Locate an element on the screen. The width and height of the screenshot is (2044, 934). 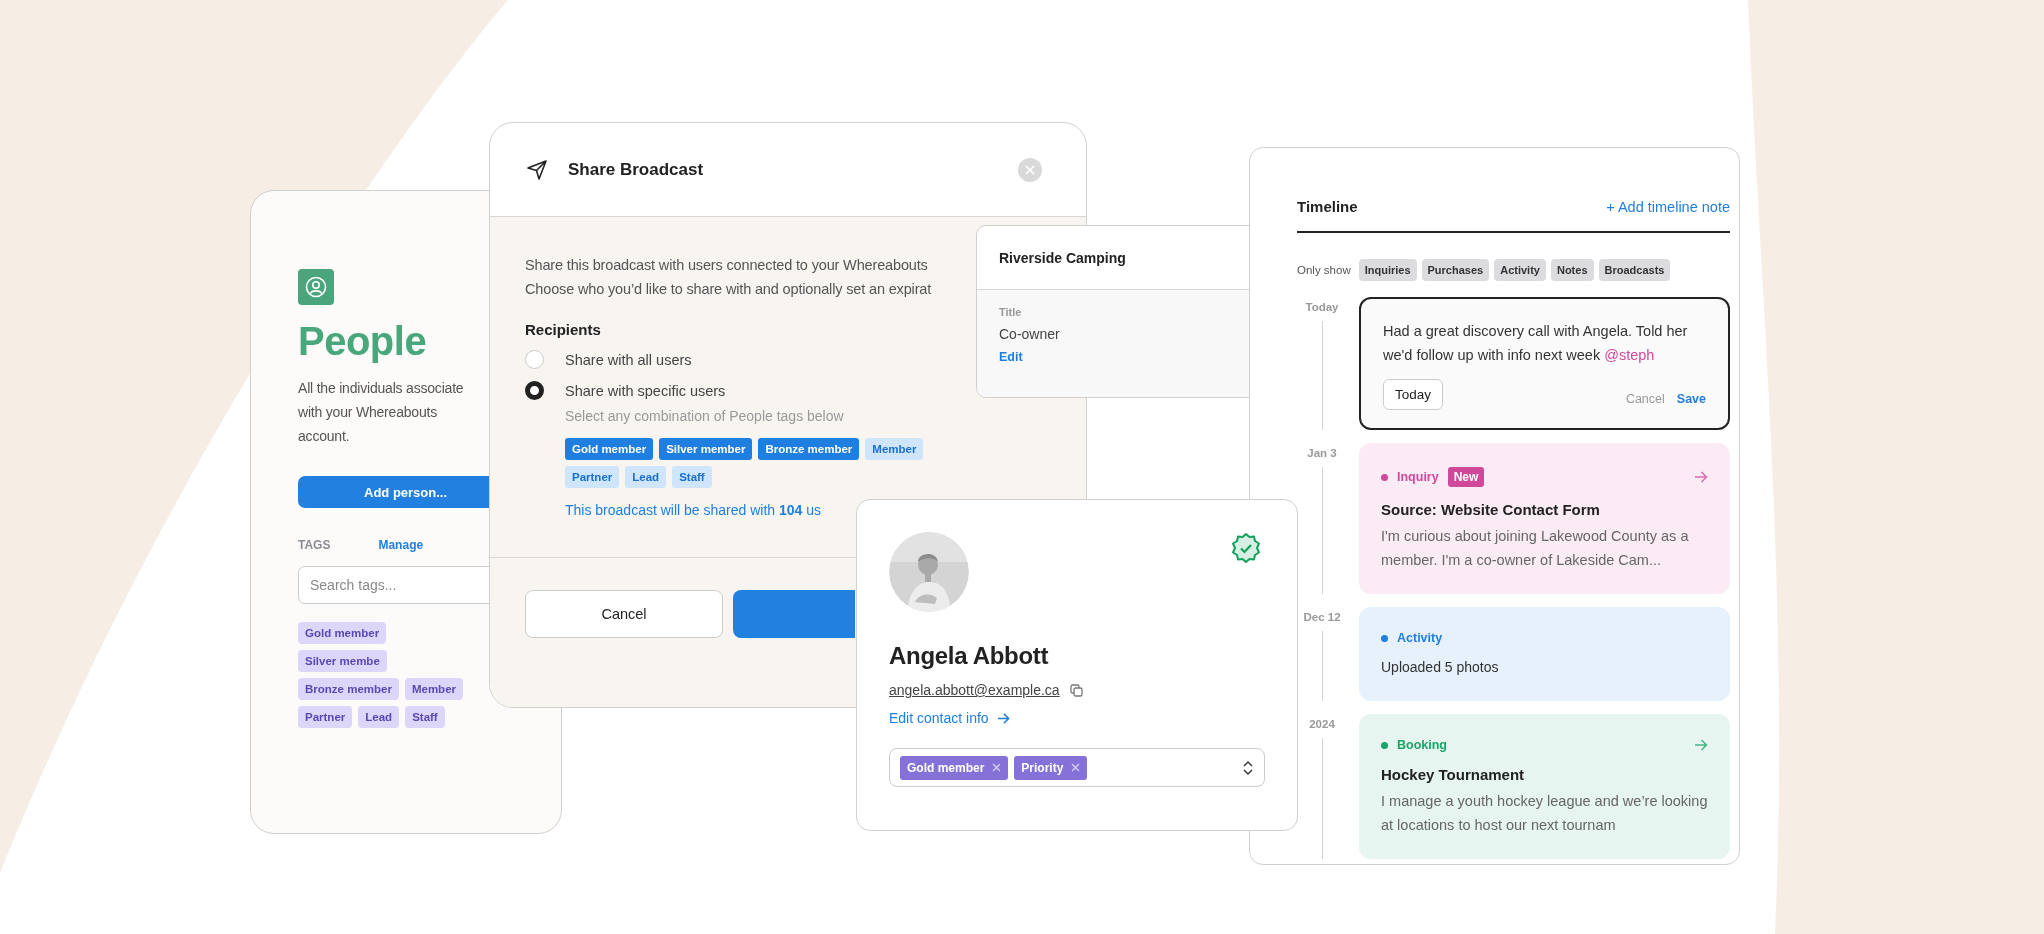
description-text: Choose who you’d like to share with and optionally set an expirat is located at coordinates (728, 289).